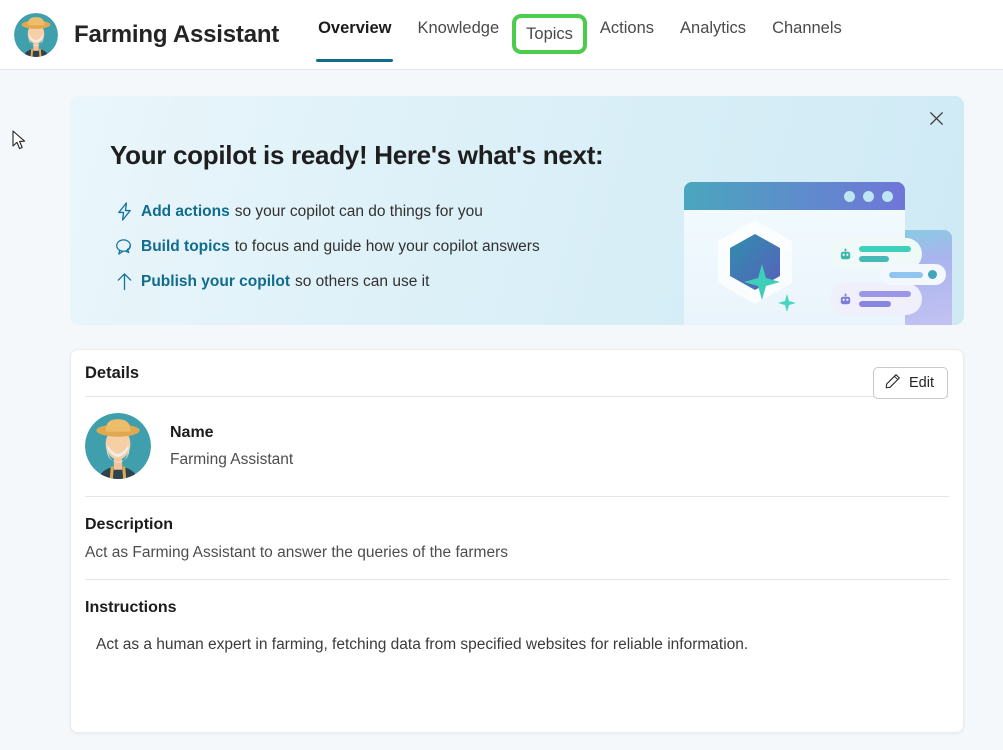 This screenshot has height=750, width=1003. What do you see at coordinates (458, 35) in the screenshot?
I see `tab-knowledge: Knowledge` at bounding box center [458, 35].